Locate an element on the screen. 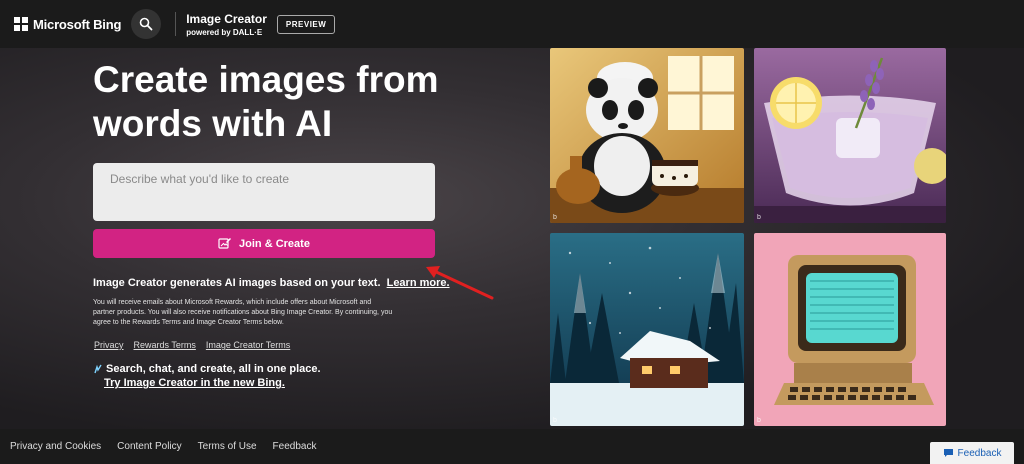 This screenshot has height=464, width=1024. feedback-button-label: Feedback is located at coordinates (979, 453).